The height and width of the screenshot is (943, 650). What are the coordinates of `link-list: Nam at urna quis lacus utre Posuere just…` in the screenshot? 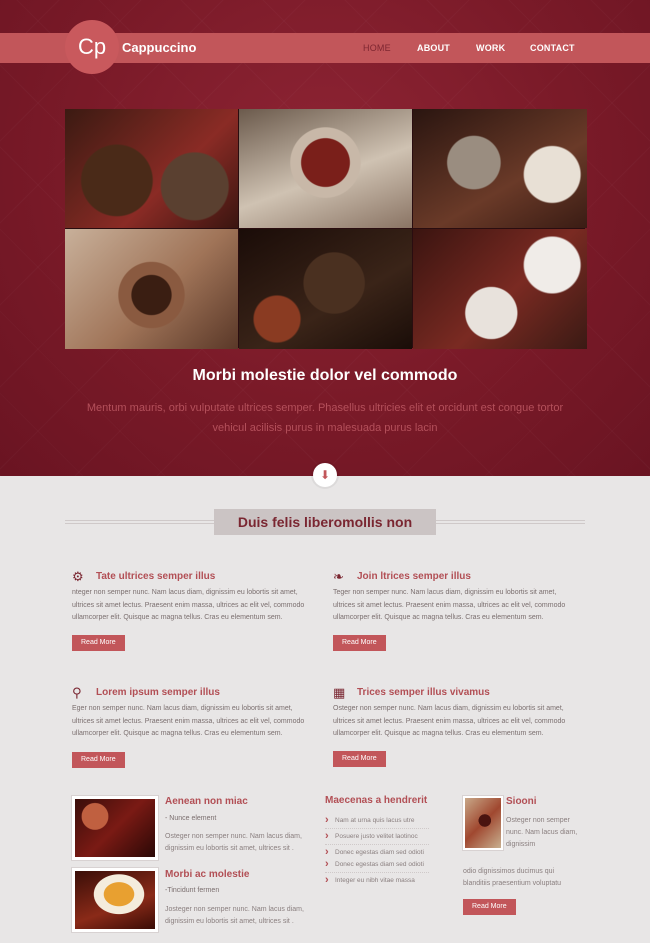 It's located at (377, 850).